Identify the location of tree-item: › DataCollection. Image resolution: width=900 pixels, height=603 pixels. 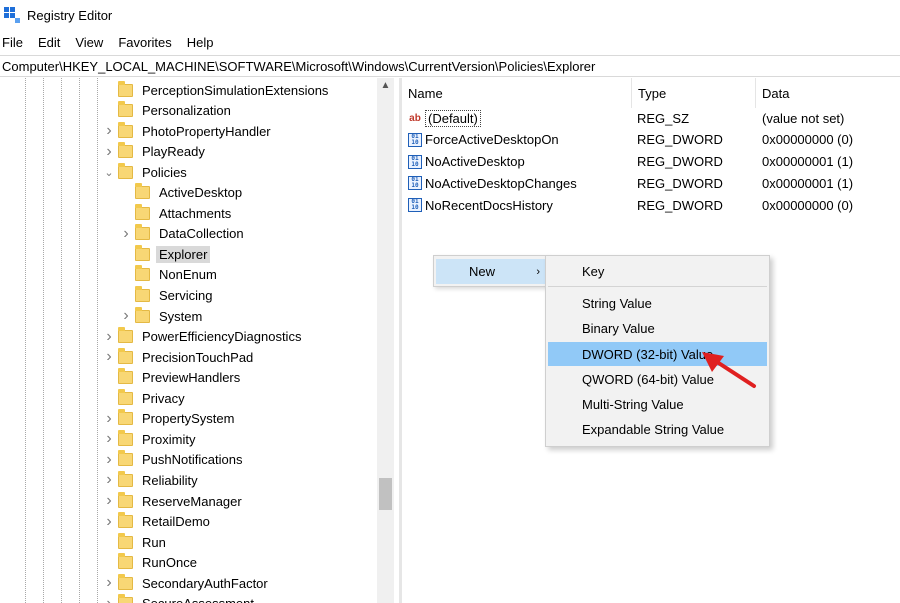
(182, 234).